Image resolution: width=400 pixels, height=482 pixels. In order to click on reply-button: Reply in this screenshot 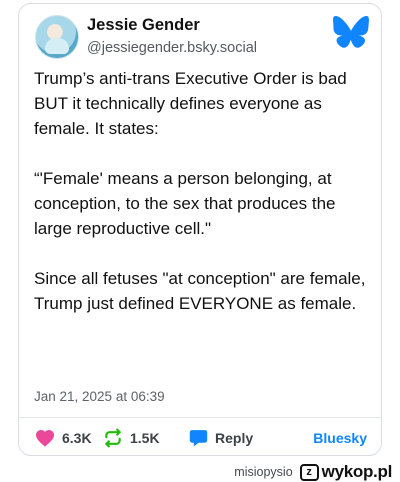, I will do `click(221, 438)`.